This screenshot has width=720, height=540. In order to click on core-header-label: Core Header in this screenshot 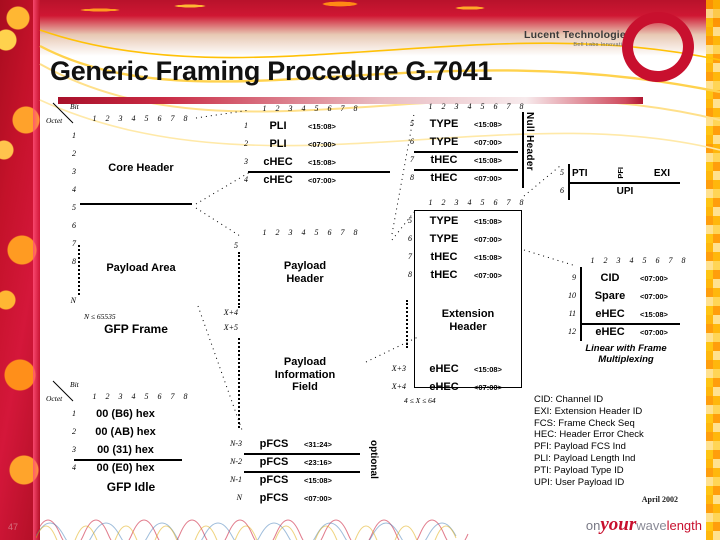, I will do `click(141, 168)`.